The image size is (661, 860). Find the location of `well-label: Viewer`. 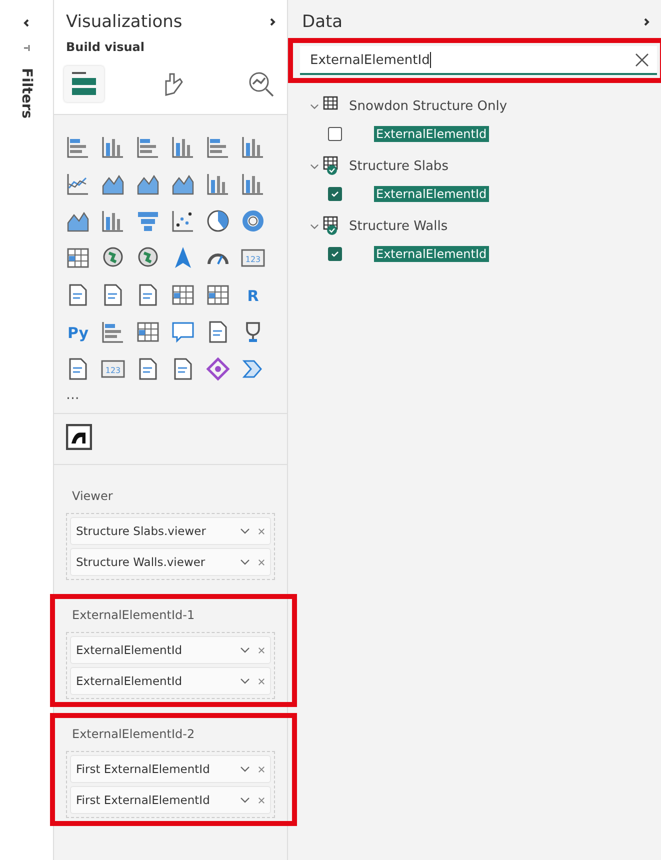

well-label: Viewer is located at coordinates (92, 496).